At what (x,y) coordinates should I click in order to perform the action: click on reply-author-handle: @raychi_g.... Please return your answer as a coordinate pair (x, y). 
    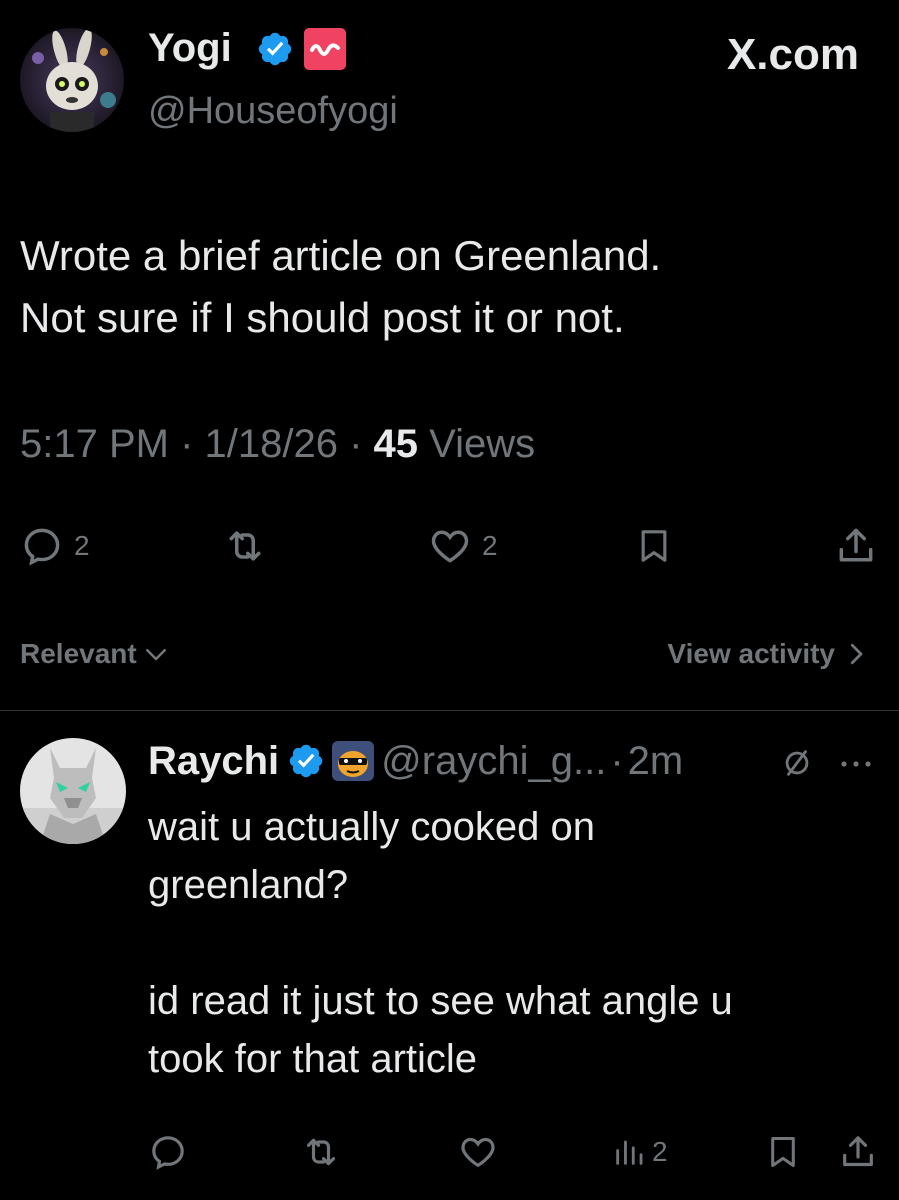
    Looking at the image, I should click on (493, 761).